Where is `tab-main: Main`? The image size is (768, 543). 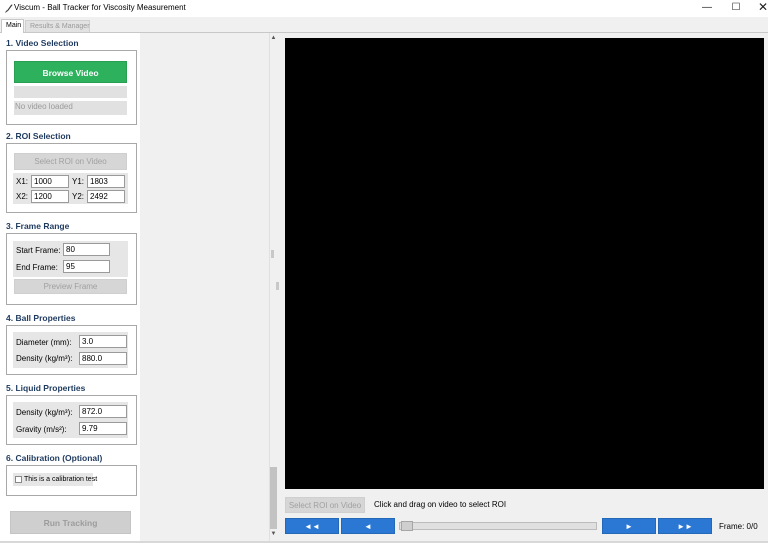 tab-main: Main is located at coordinates (12, 26).